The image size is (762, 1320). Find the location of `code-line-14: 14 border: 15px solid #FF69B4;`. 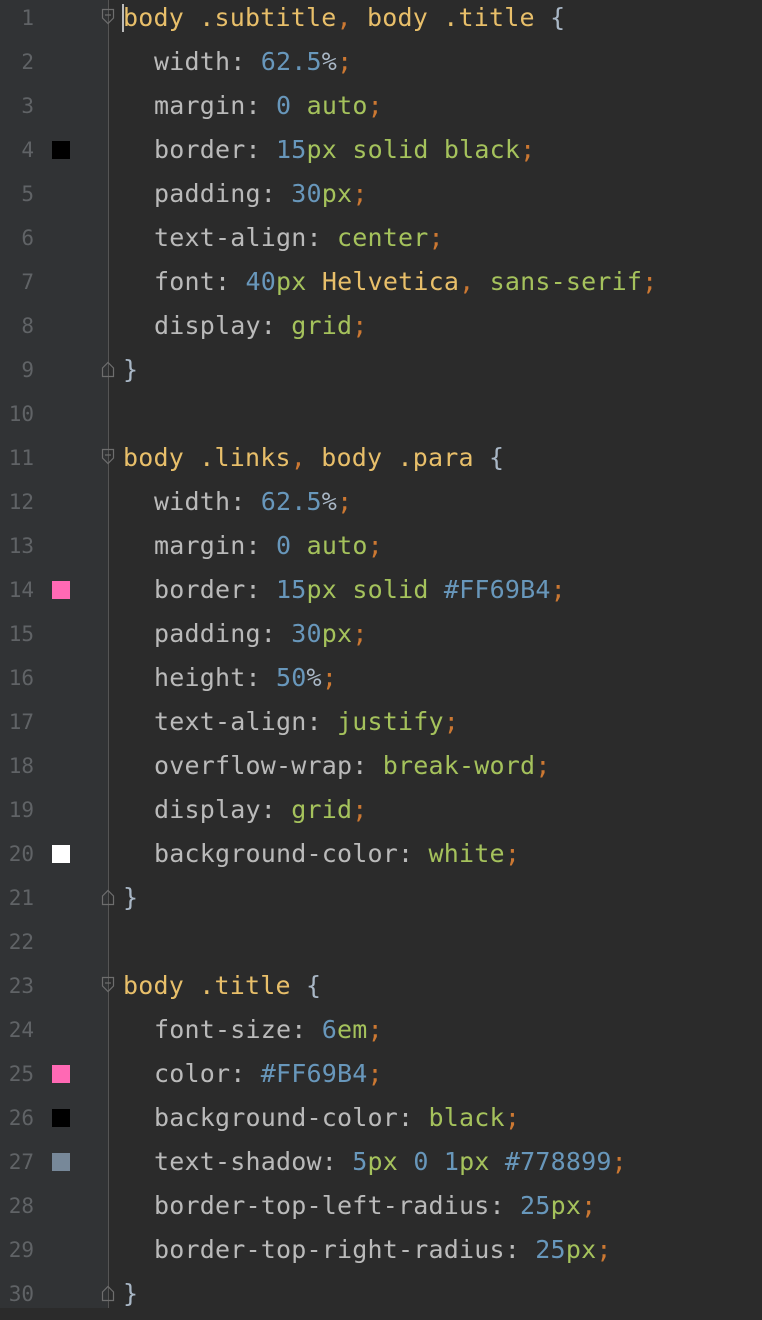

code-line-14: 14 border: 15px solid #FF69B4; is located at coordinates (381, 594).